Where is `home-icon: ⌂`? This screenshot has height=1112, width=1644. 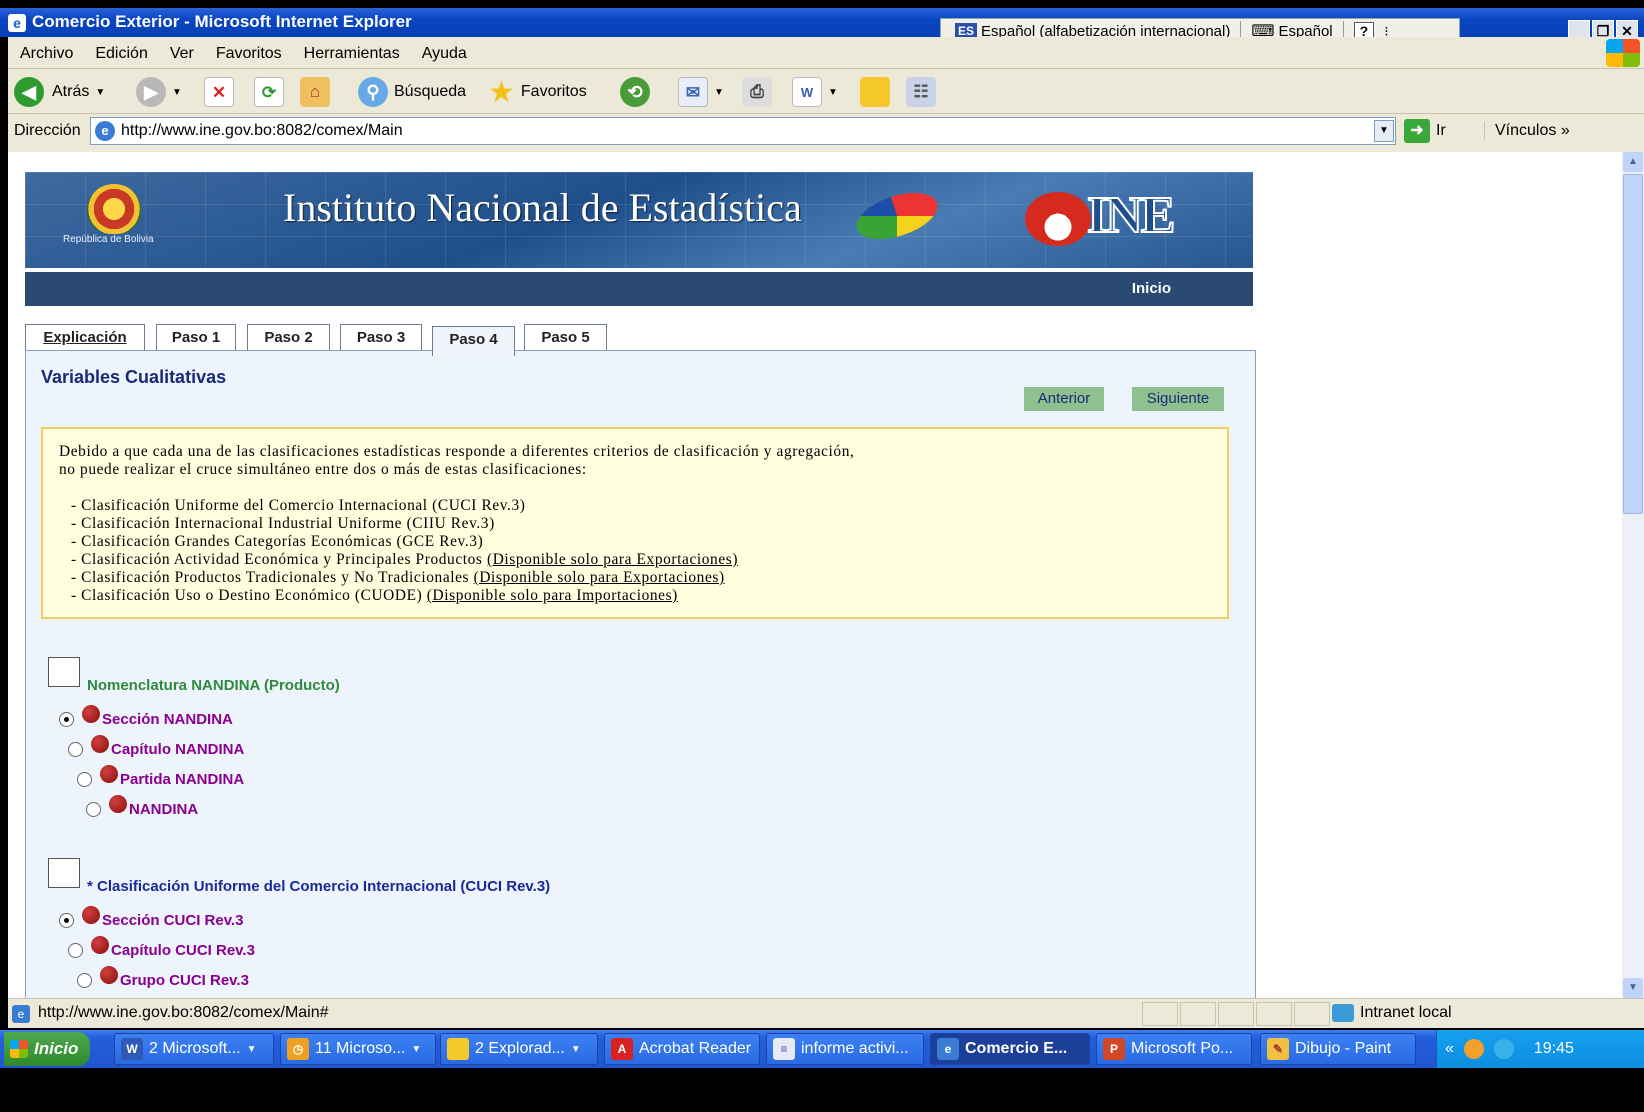
home-icon: ⌂ is located at coordinates (315, 92).